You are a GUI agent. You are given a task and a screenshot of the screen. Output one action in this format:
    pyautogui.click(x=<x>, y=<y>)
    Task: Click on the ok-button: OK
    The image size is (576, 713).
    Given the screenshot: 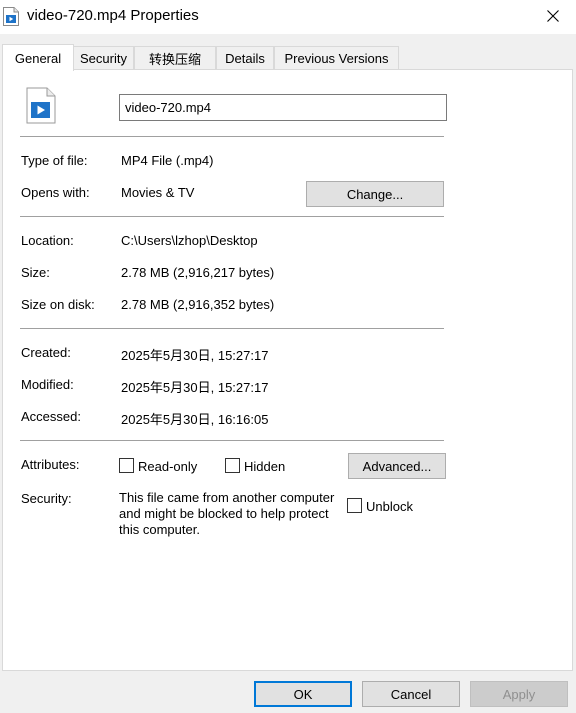 What is the action you would take?
    pyautogui.click(x=303, y=694)
    